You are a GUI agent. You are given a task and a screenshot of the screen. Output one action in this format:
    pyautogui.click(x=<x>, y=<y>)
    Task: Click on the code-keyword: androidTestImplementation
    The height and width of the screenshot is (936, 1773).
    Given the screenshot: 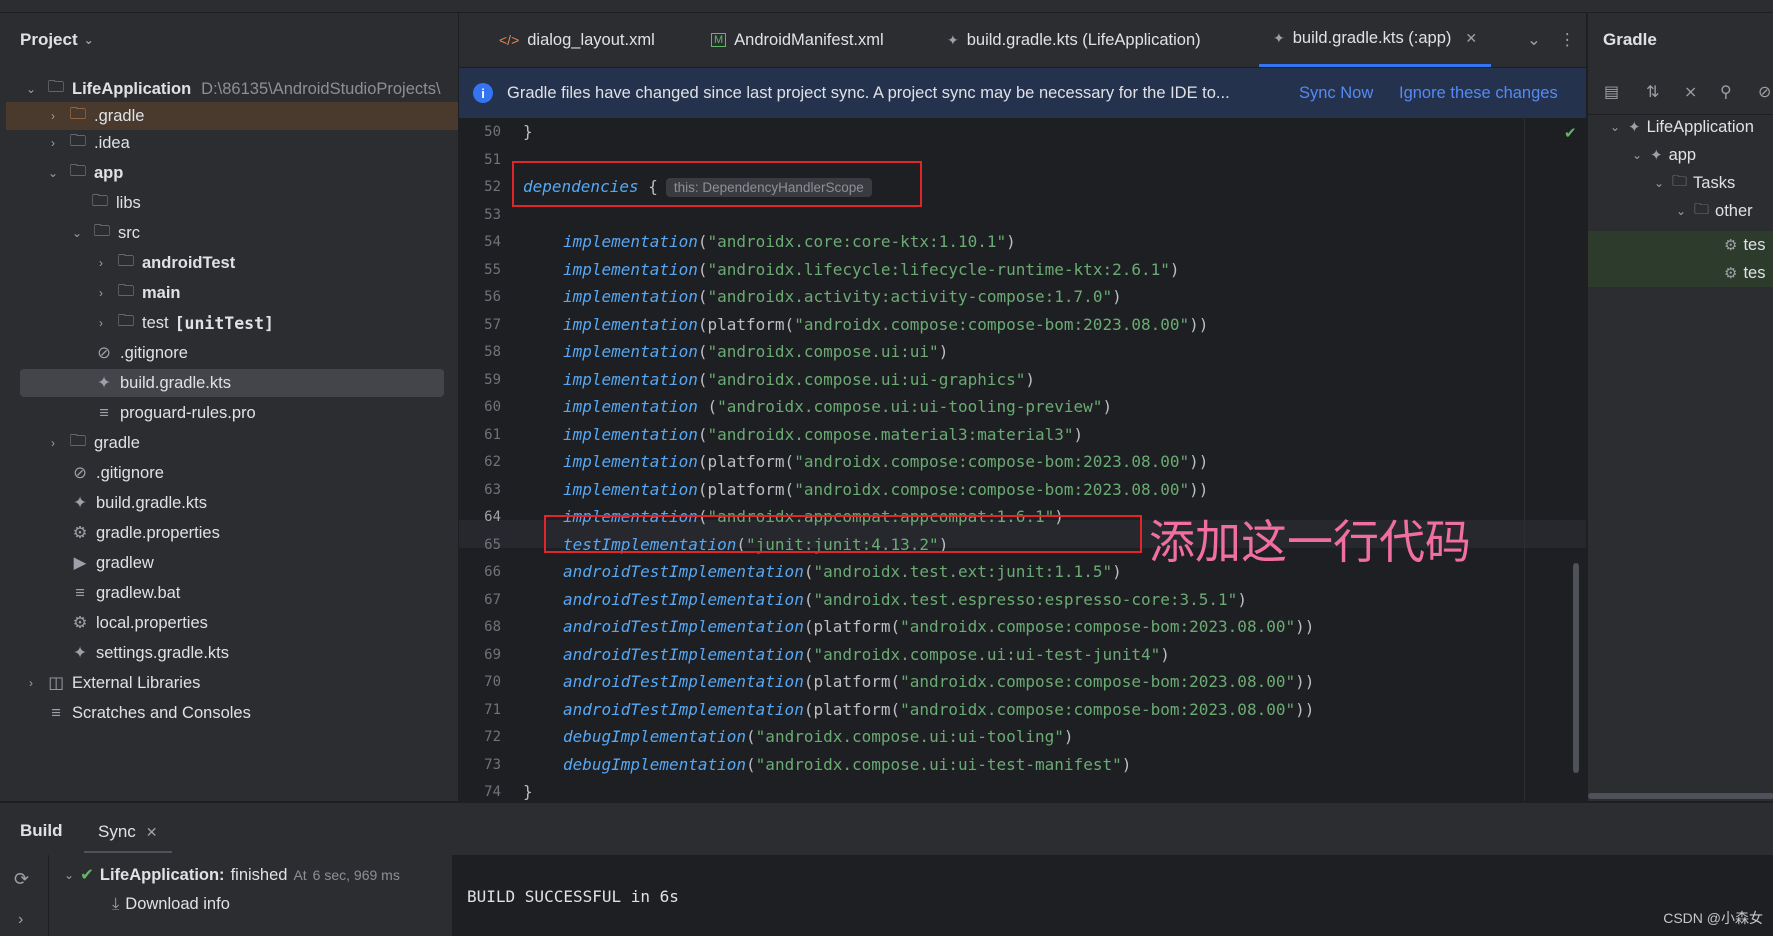 What is the action you would take?
    pyautogui.click(x=683, y=681)
    